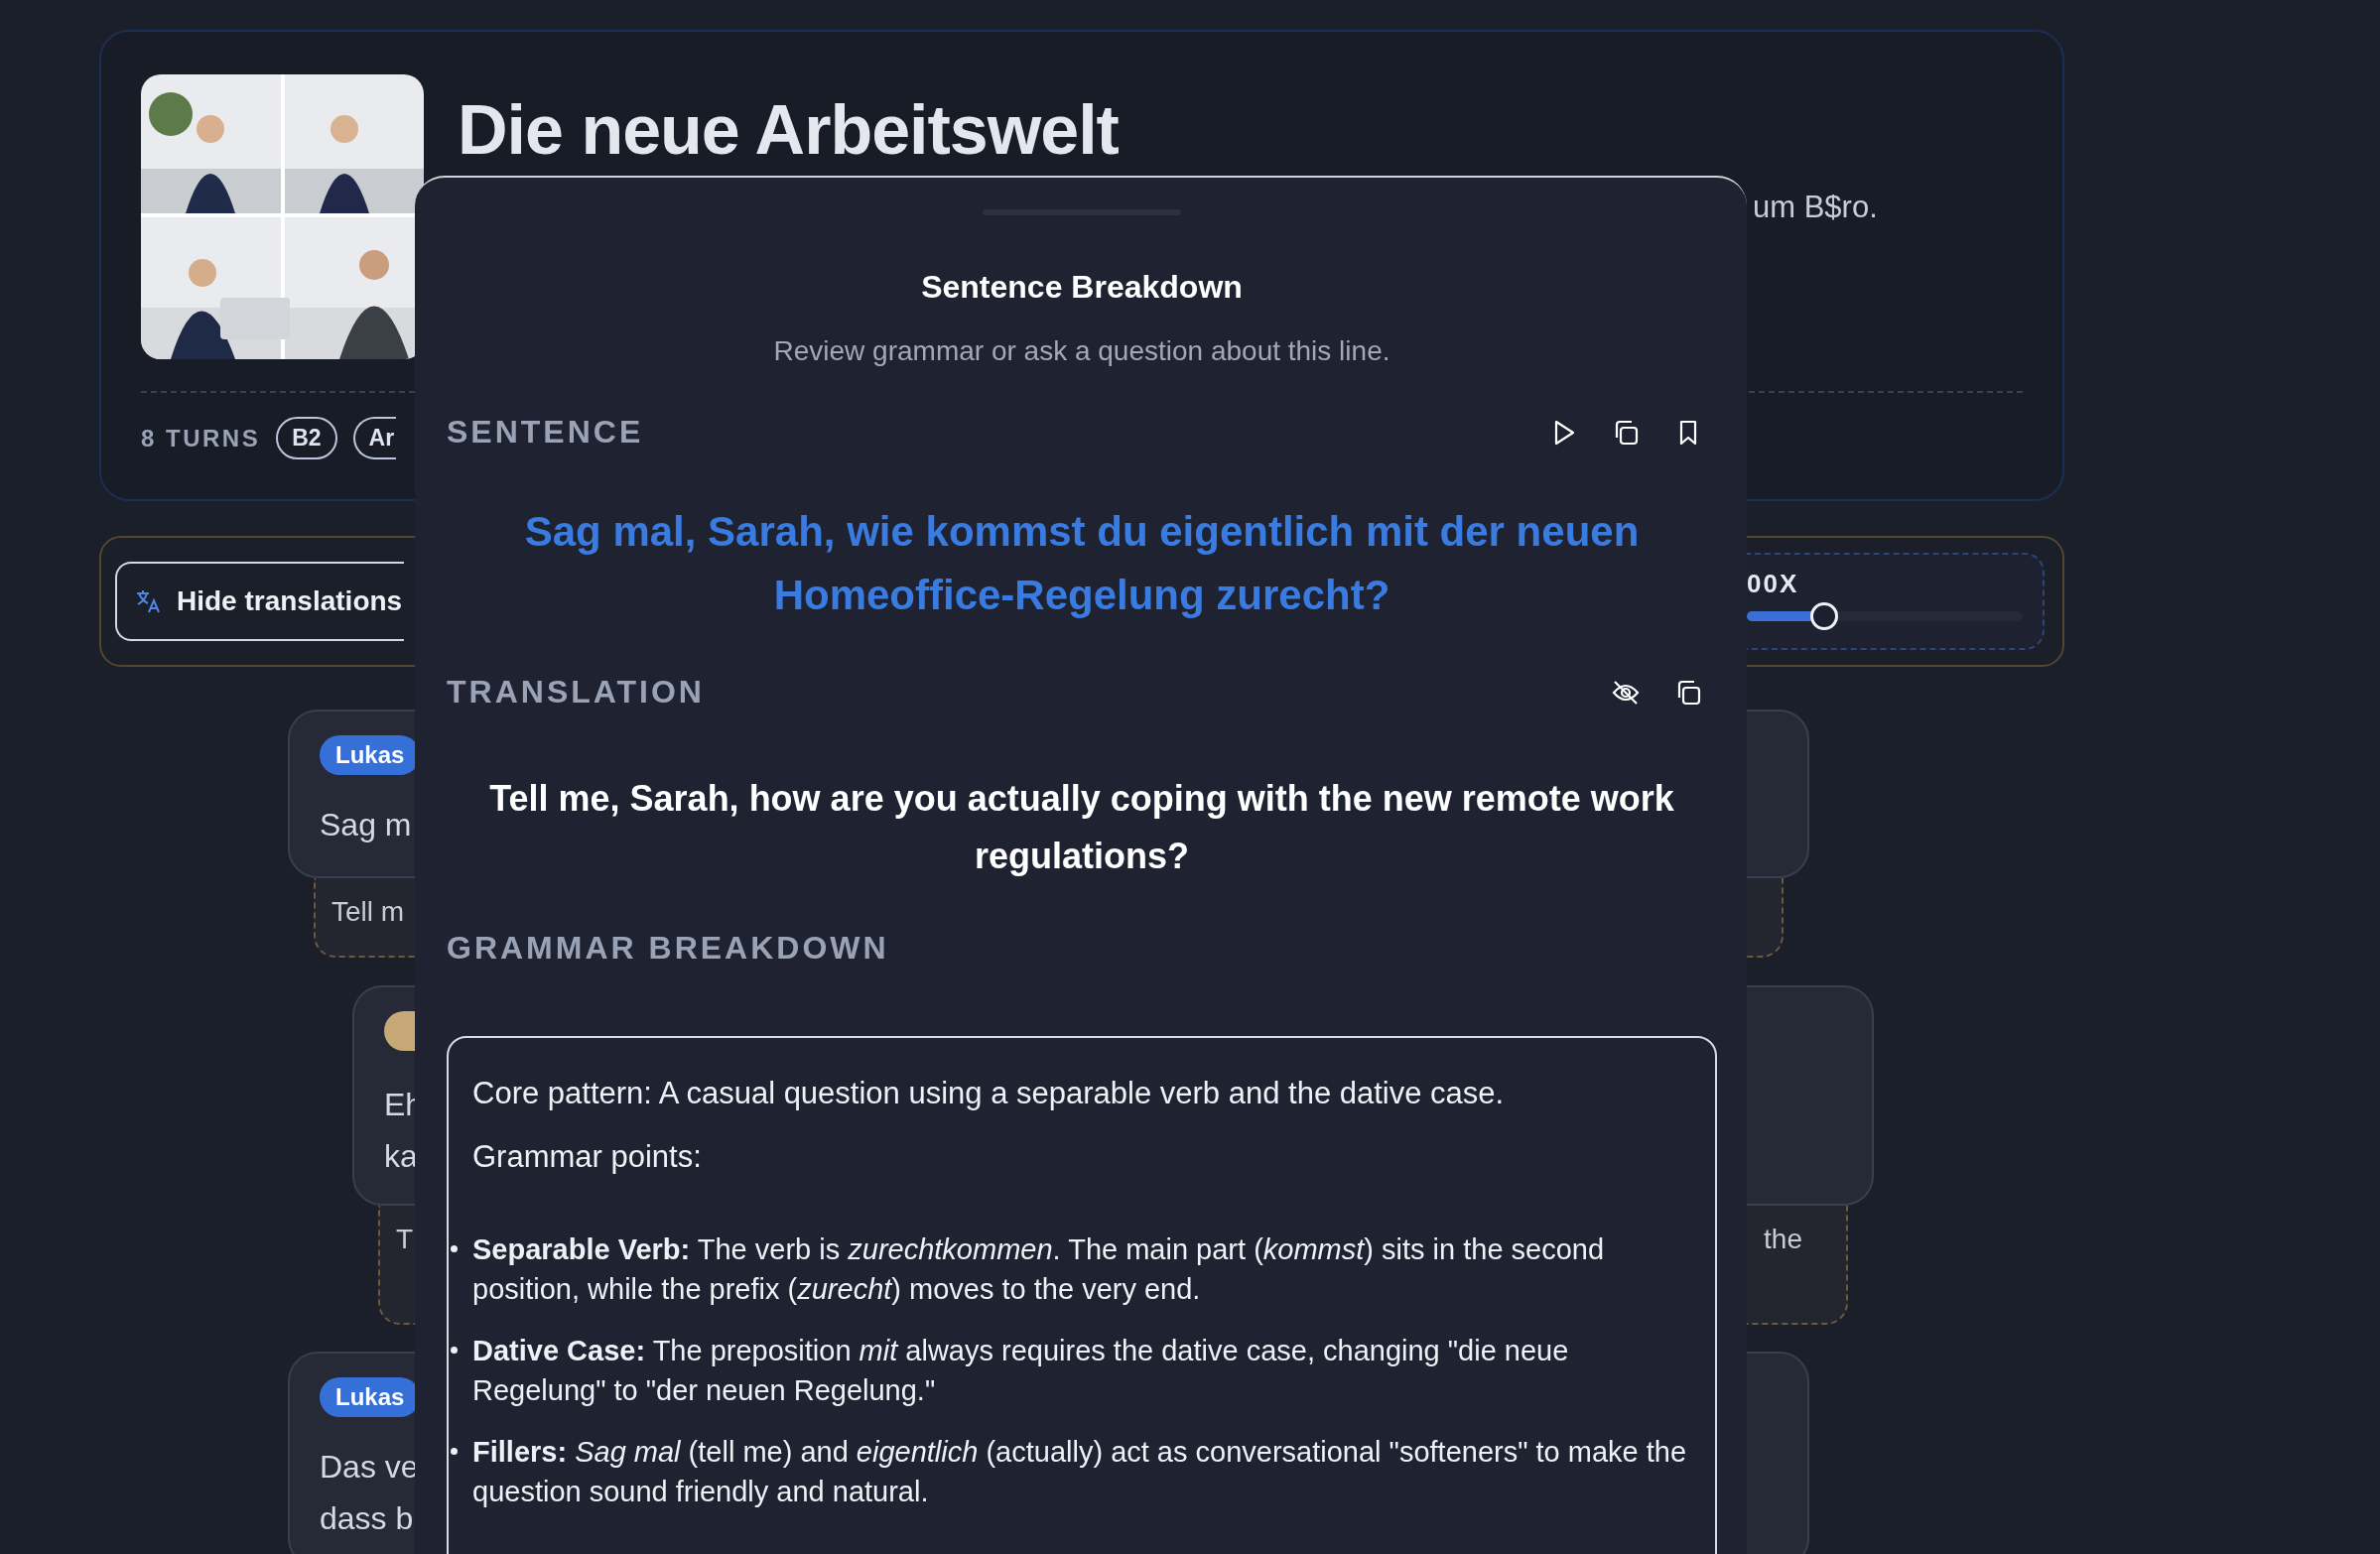 The image size is (2380, 1554). What do you see at coordinates (366, 825) in the screenshot?
I see `message-text: Sag m` at bounding box center [366, 825].